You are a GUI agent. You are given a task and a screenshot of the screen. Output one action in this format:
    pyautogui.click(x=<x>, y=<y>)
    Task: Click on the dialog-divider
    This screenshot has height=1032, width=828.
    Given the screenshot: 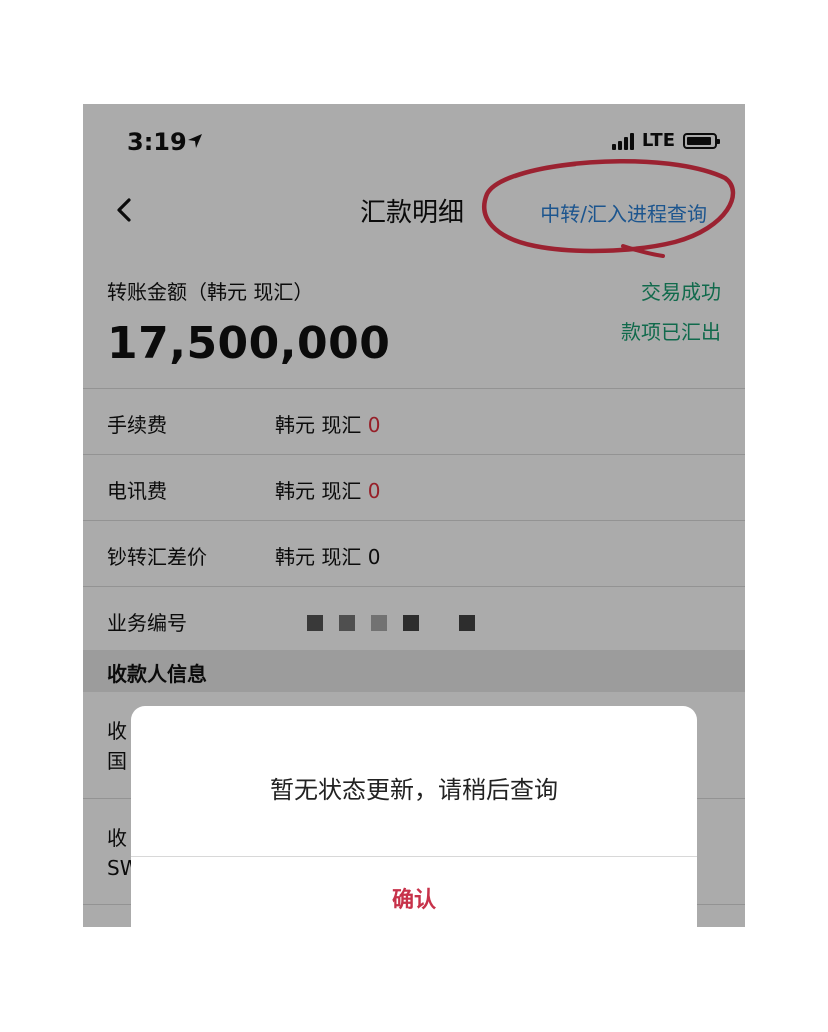 What is the action you would take?
    pyautogui.click(x=414, y=856)
    